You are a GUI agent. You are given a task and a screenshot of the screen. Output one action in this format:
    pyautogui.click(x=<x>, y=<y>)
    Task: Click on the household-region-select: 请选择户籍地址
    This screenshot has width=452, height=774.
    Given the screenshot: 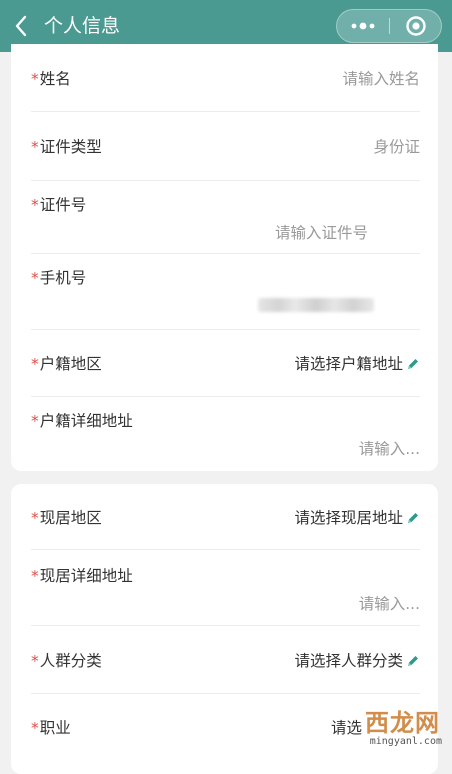 What is the action you would take?
    pyautogui.click(x=357, y=363)
    